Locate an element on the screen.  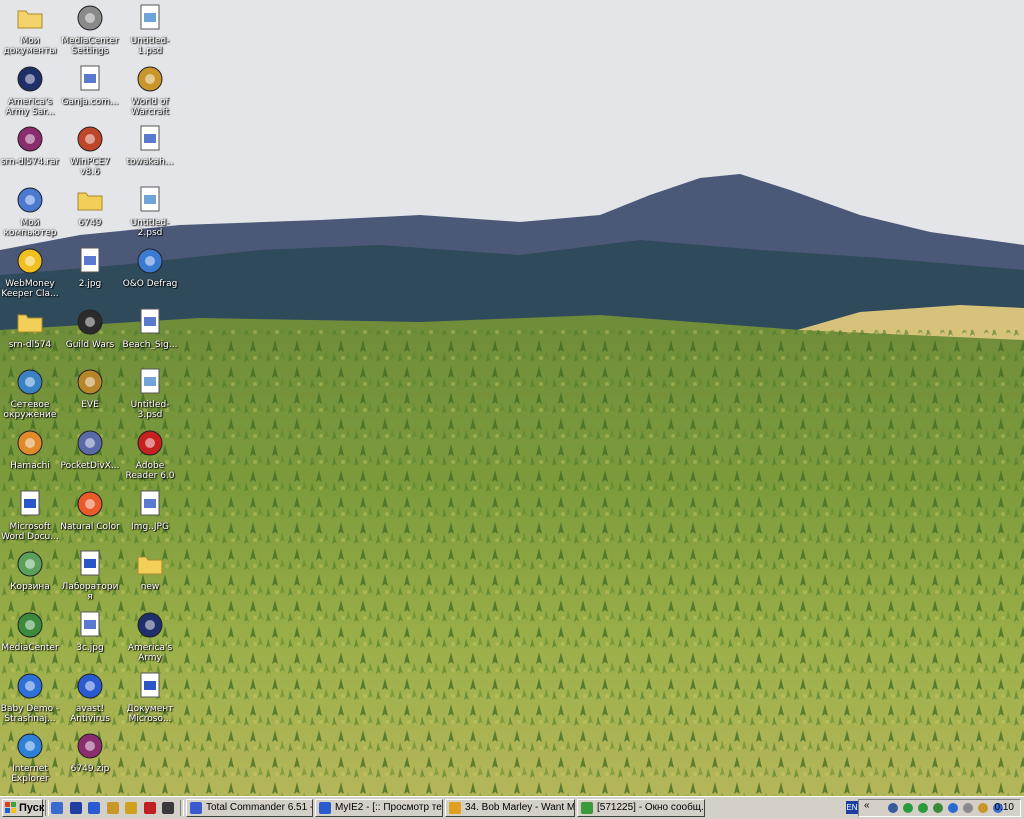
start-label: Пуск is located at coordinates (32, 808).